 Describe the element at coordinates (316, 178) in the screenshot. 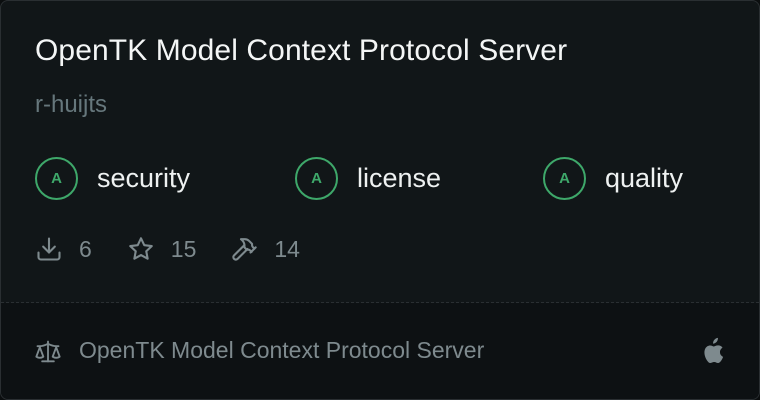

I see `license-grade-badge: A` at that location.